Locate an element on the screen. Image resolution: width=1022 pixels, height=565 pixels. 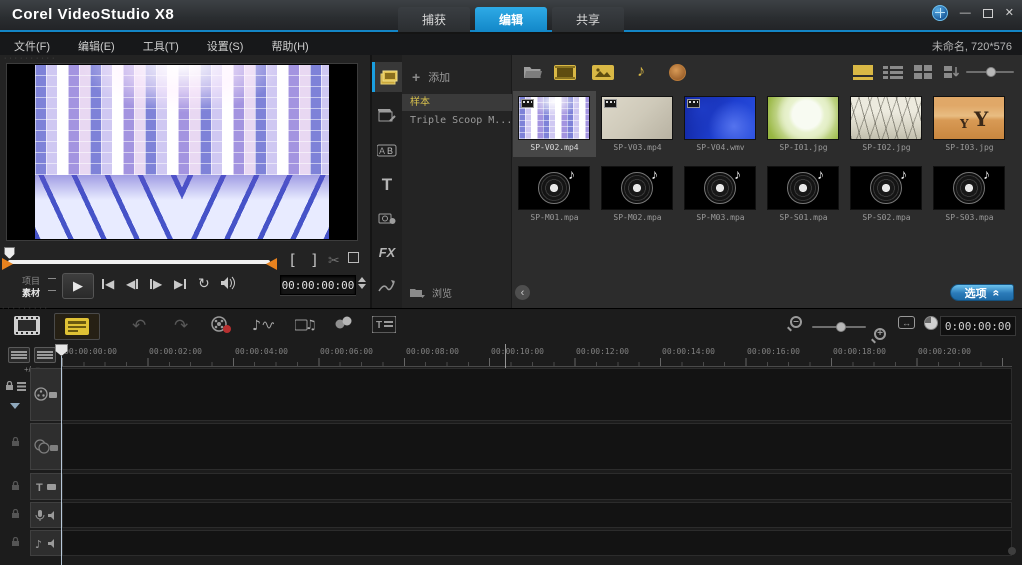
enlarge-preview-button is located at coordinates (353, 257).